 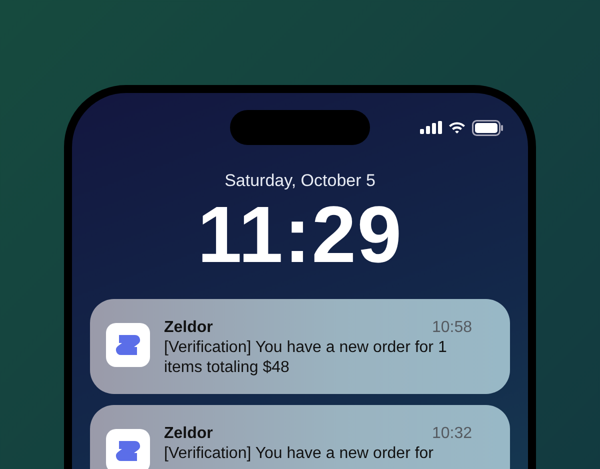 I want to click on date-label: Saturday, October 5, so click(x=300, y=181).